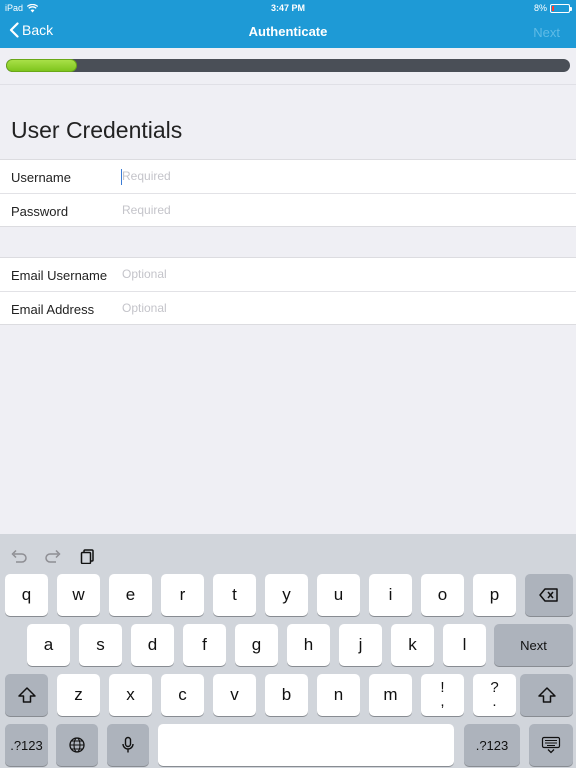 Image resolution: width=576 pixels, height=768 pixels. What do you see at coordinates (288, 554) in the screenshot?
I see `keyboard-toolbar` at bounding box center [288, 554].